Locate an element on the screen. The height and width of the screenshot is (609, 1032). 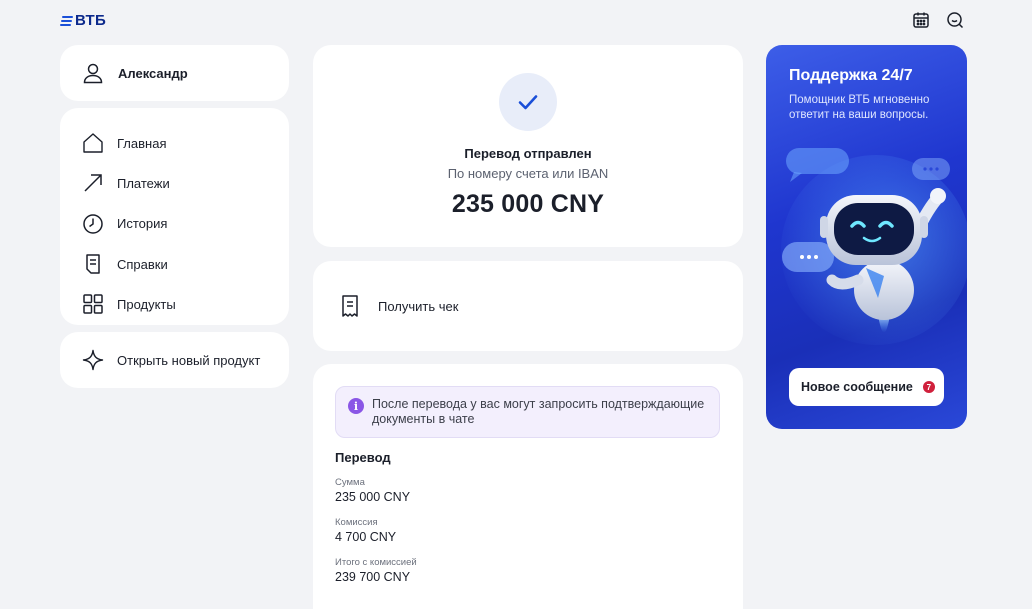
open-new-product-button: Открыть новый продукт is located at coordinates (174, 360).